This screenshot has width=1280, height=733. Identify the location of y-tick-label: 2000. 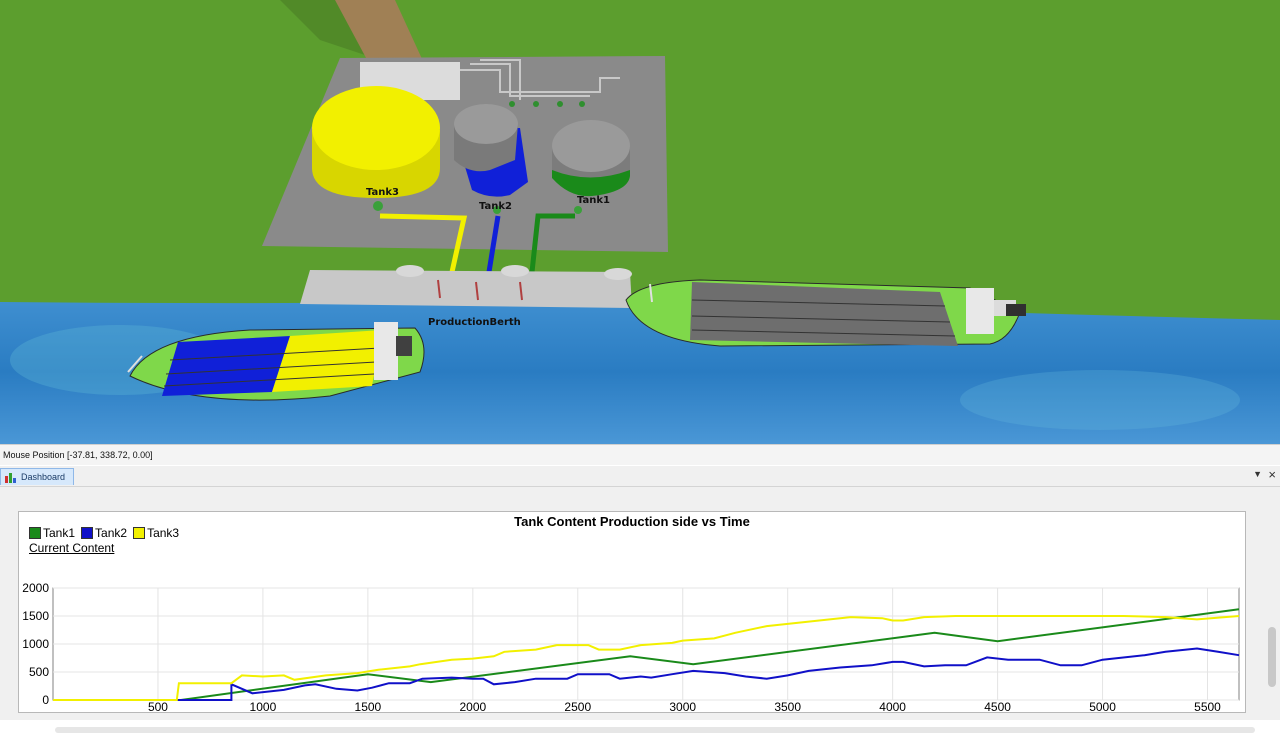
(35, 588).